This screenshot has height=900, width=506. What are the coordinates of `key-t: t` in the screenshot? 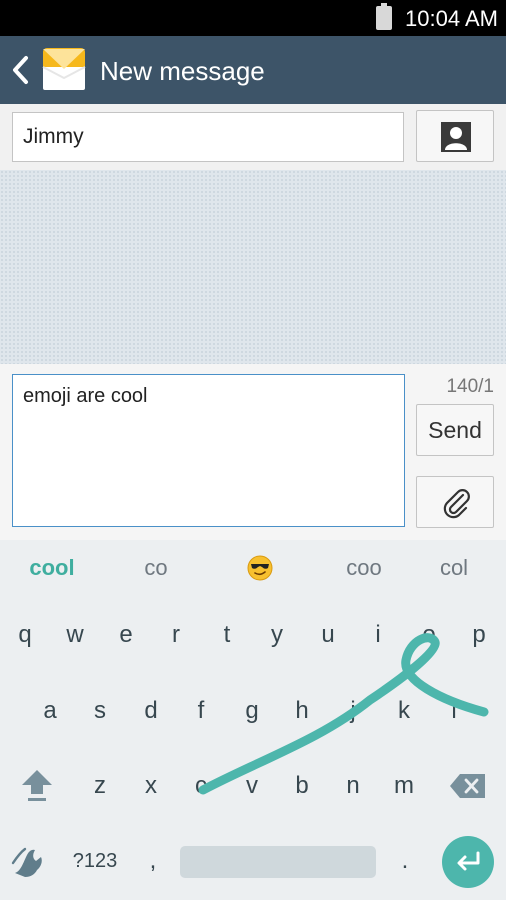 It's located at (227, 635).